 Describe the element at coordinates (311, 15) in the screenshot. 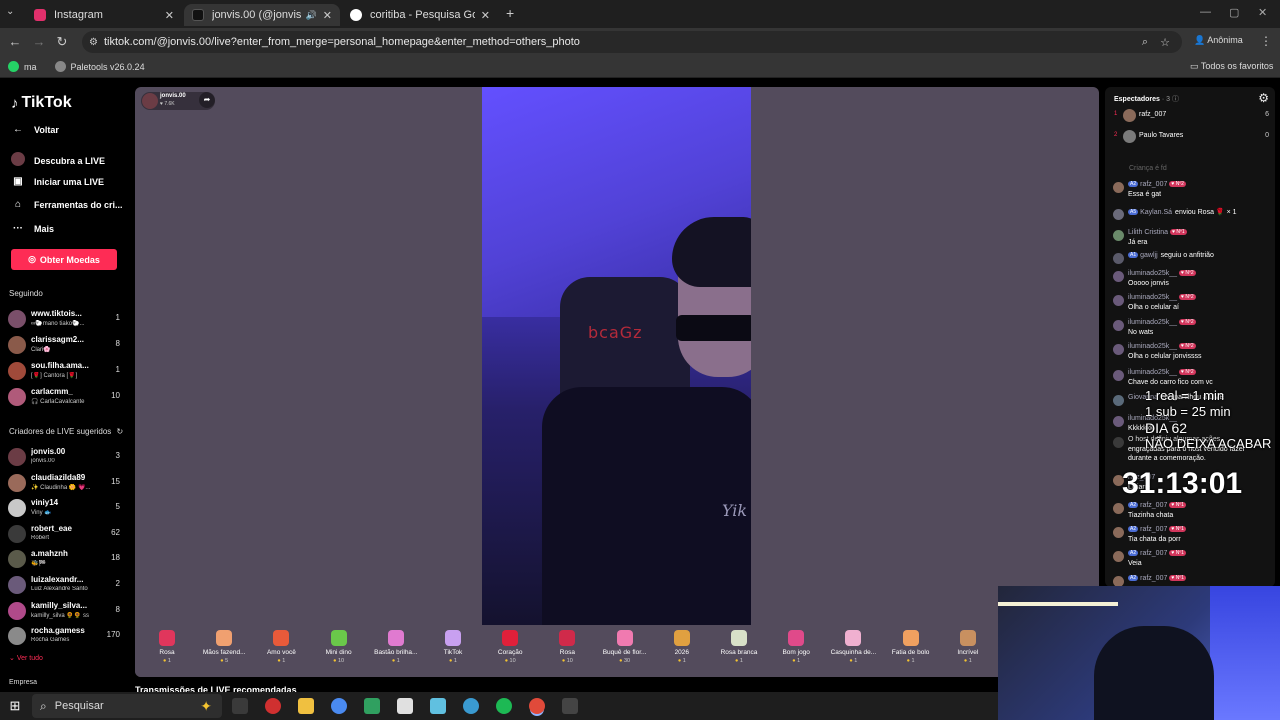

I see `speaker-icon: 🔊` at that location.